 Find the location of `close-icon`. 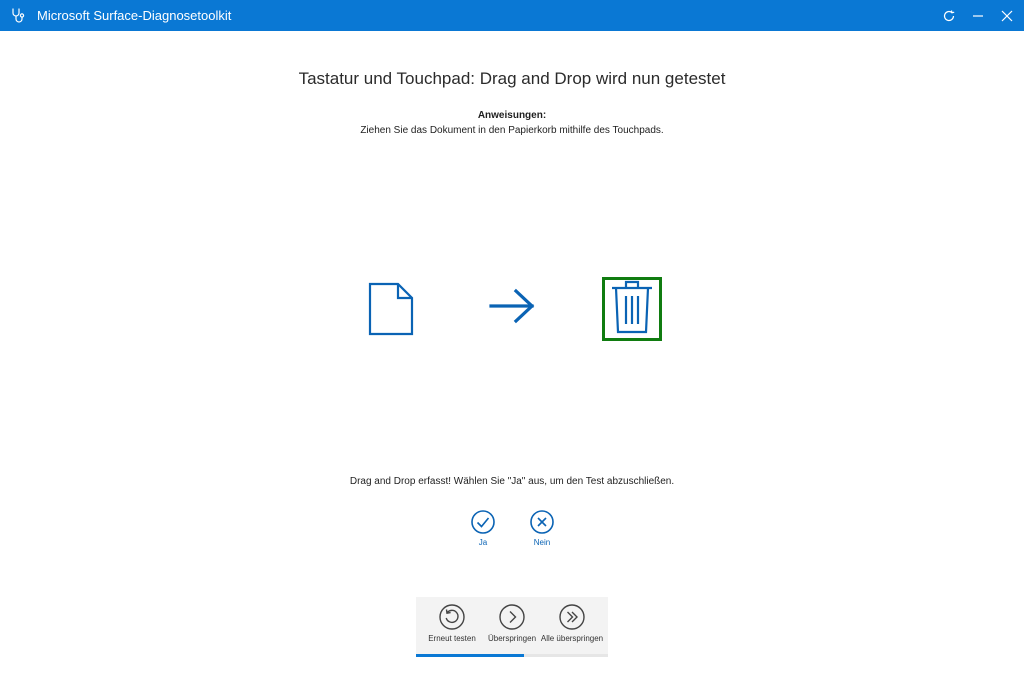

close-icon is located at coordinates (1006, 15).